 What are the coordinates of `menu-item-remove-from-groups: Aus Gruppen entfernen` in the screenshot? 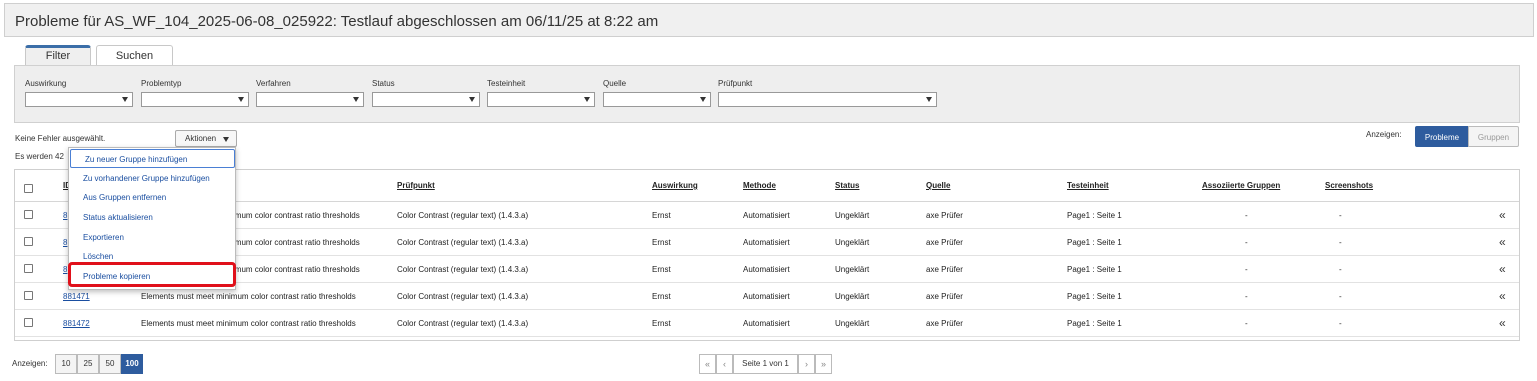 It's located at (152, 197).